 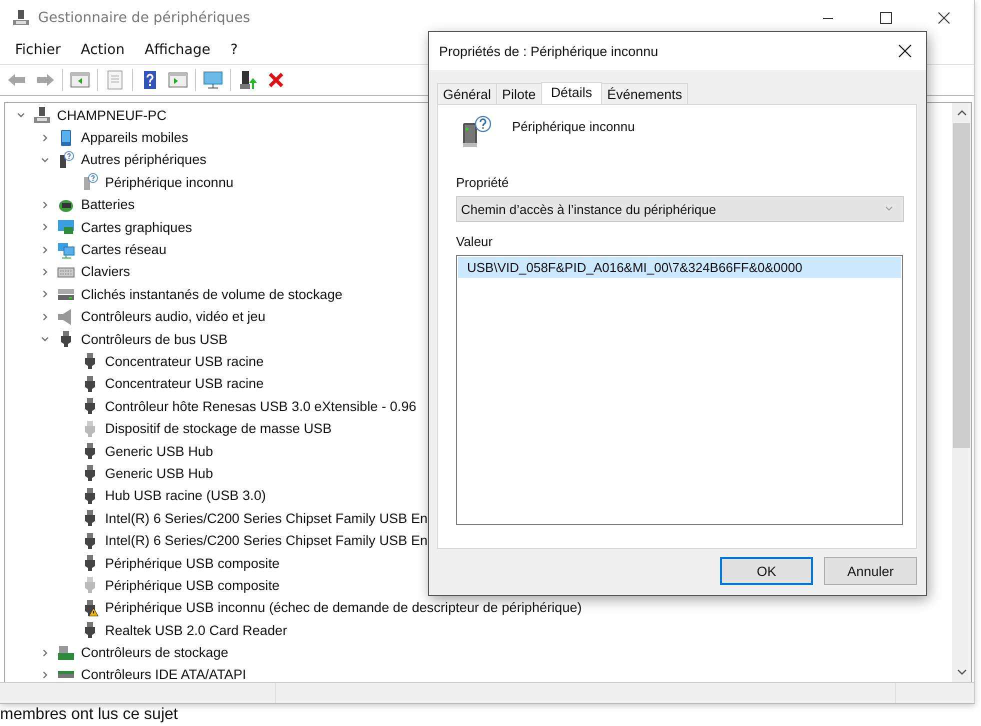 I want to click on property-label: Propriété, so click(x=483, y=182).